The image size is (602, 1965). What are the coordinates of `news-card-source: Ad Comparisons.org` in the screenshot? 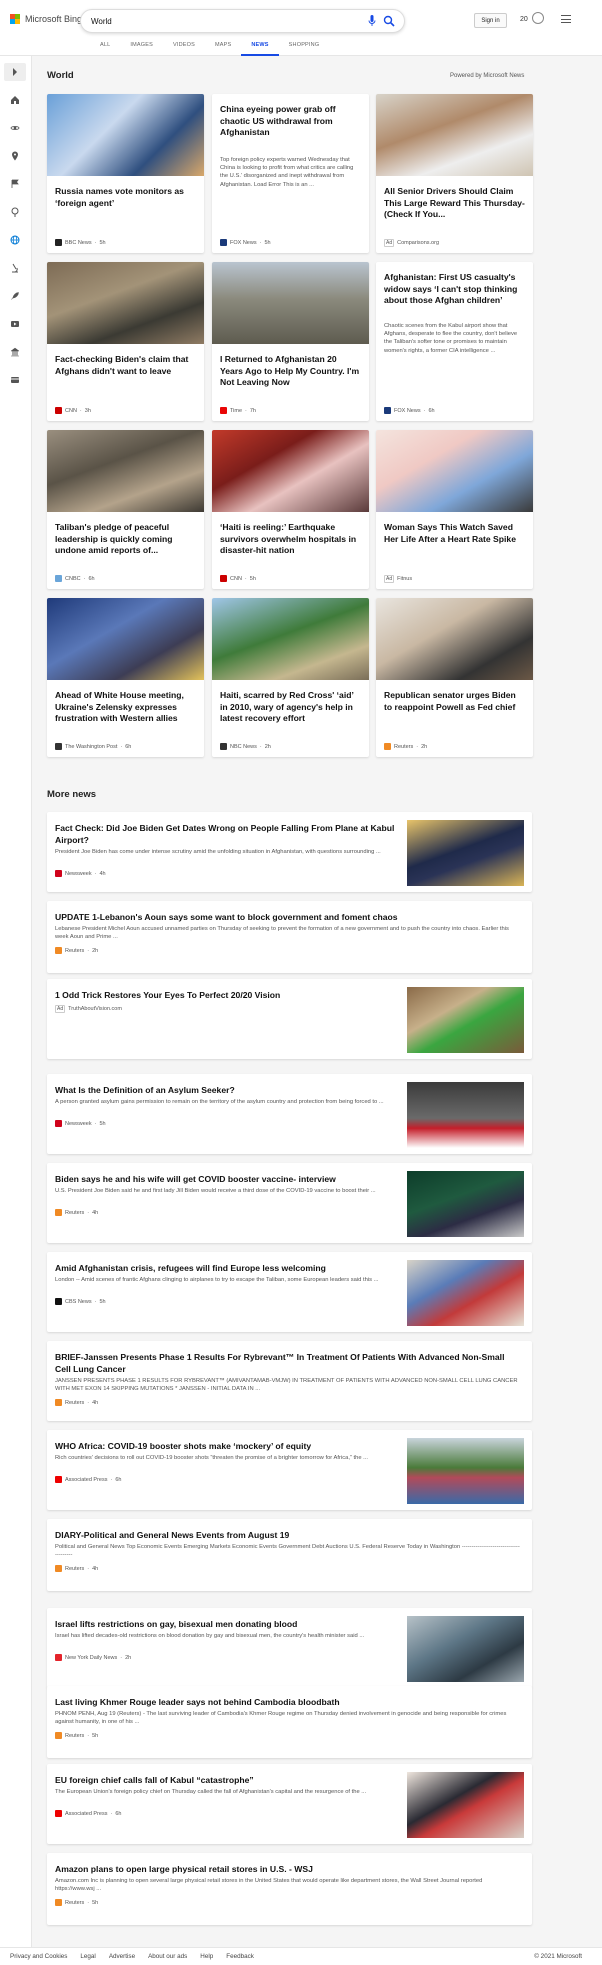 It's located at (411, 243).